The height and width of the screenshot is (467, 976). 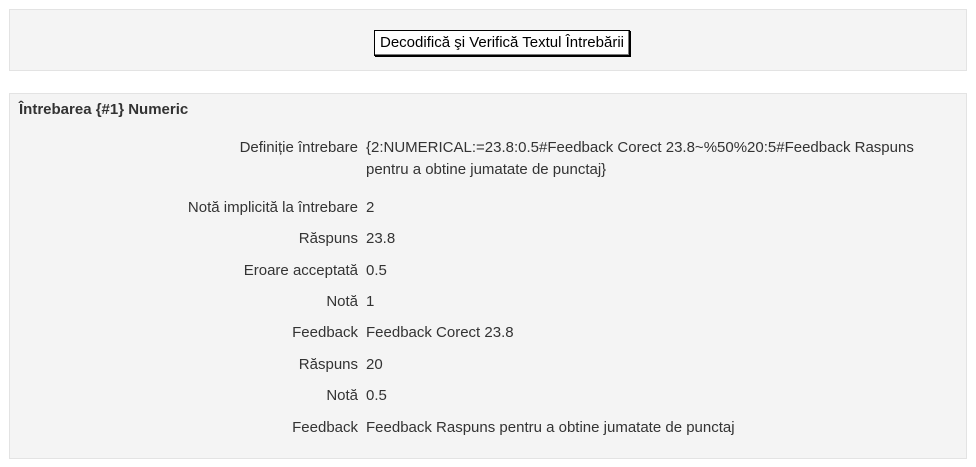 What do you see at coordinates (381, 238) in the screenshot?
I see `answer-value: 23.8` at bounding box center [381, 238].